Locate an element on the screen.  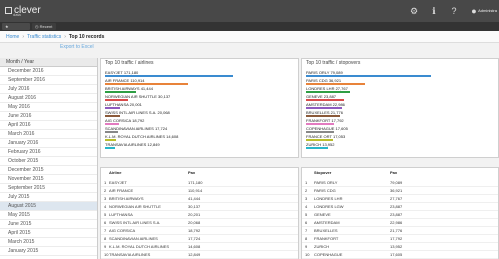
rank-cell: 9 is located at coordinates (105, 246).